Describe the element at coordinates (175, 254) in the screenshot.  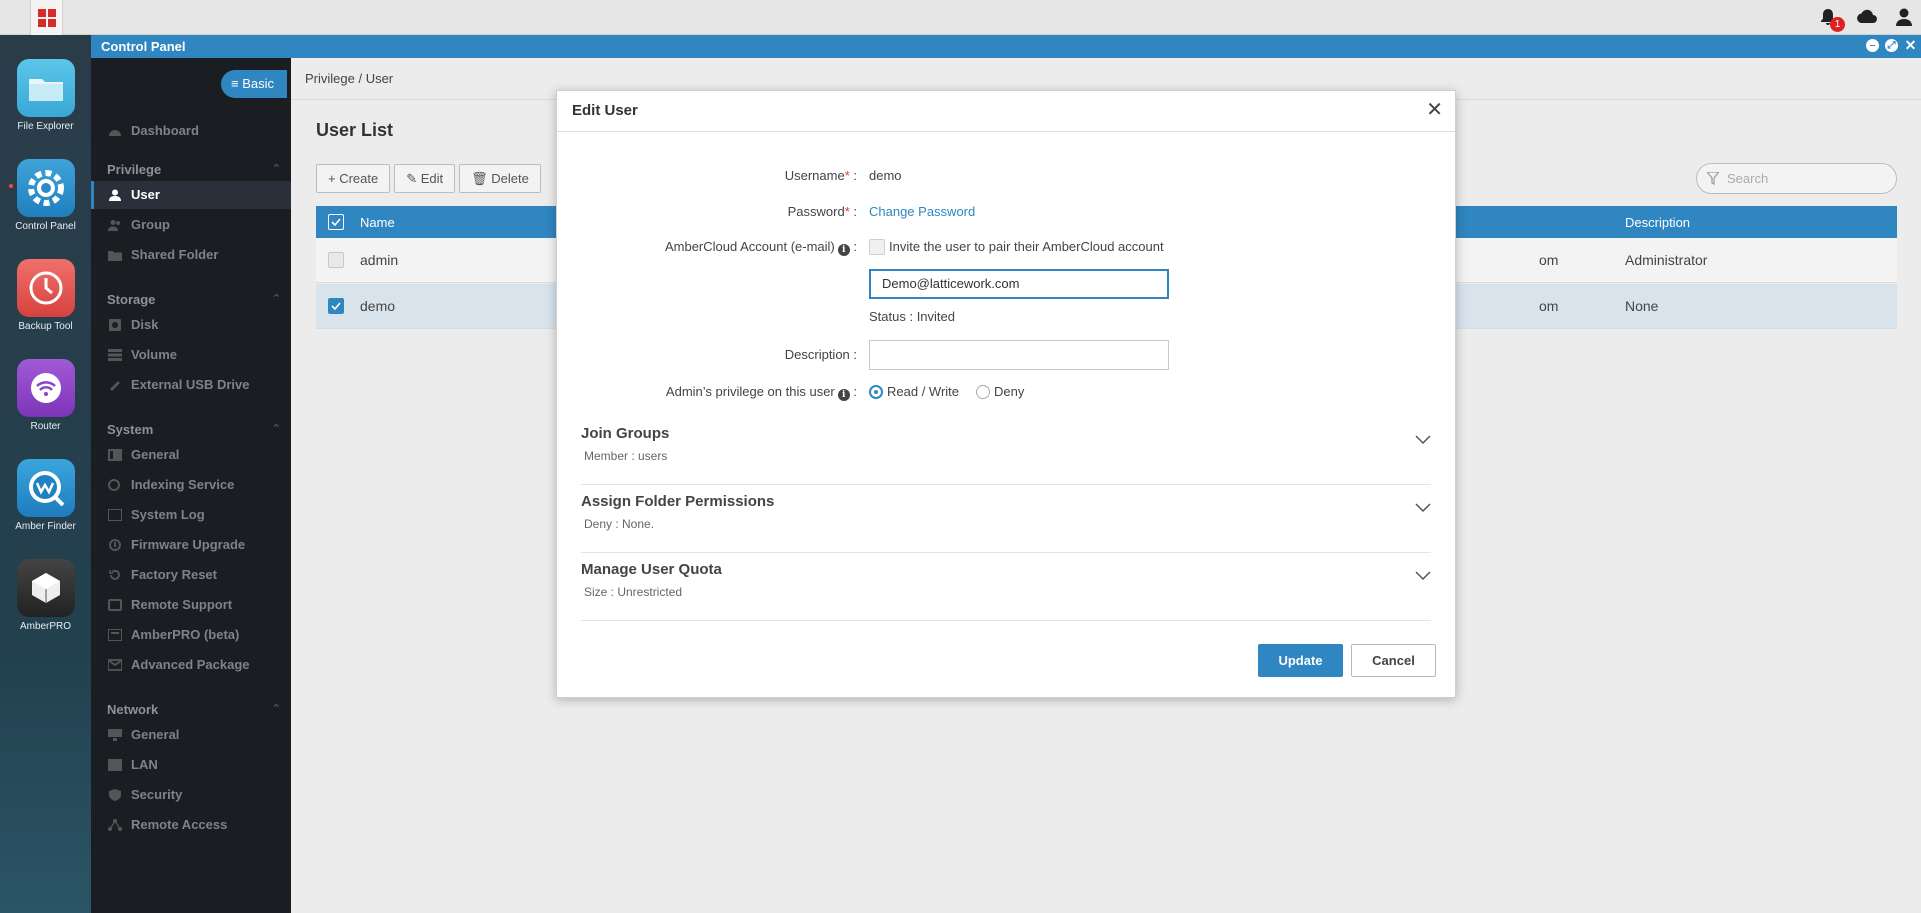
I see `sidebar-item-label: Shared Folder` at that location.